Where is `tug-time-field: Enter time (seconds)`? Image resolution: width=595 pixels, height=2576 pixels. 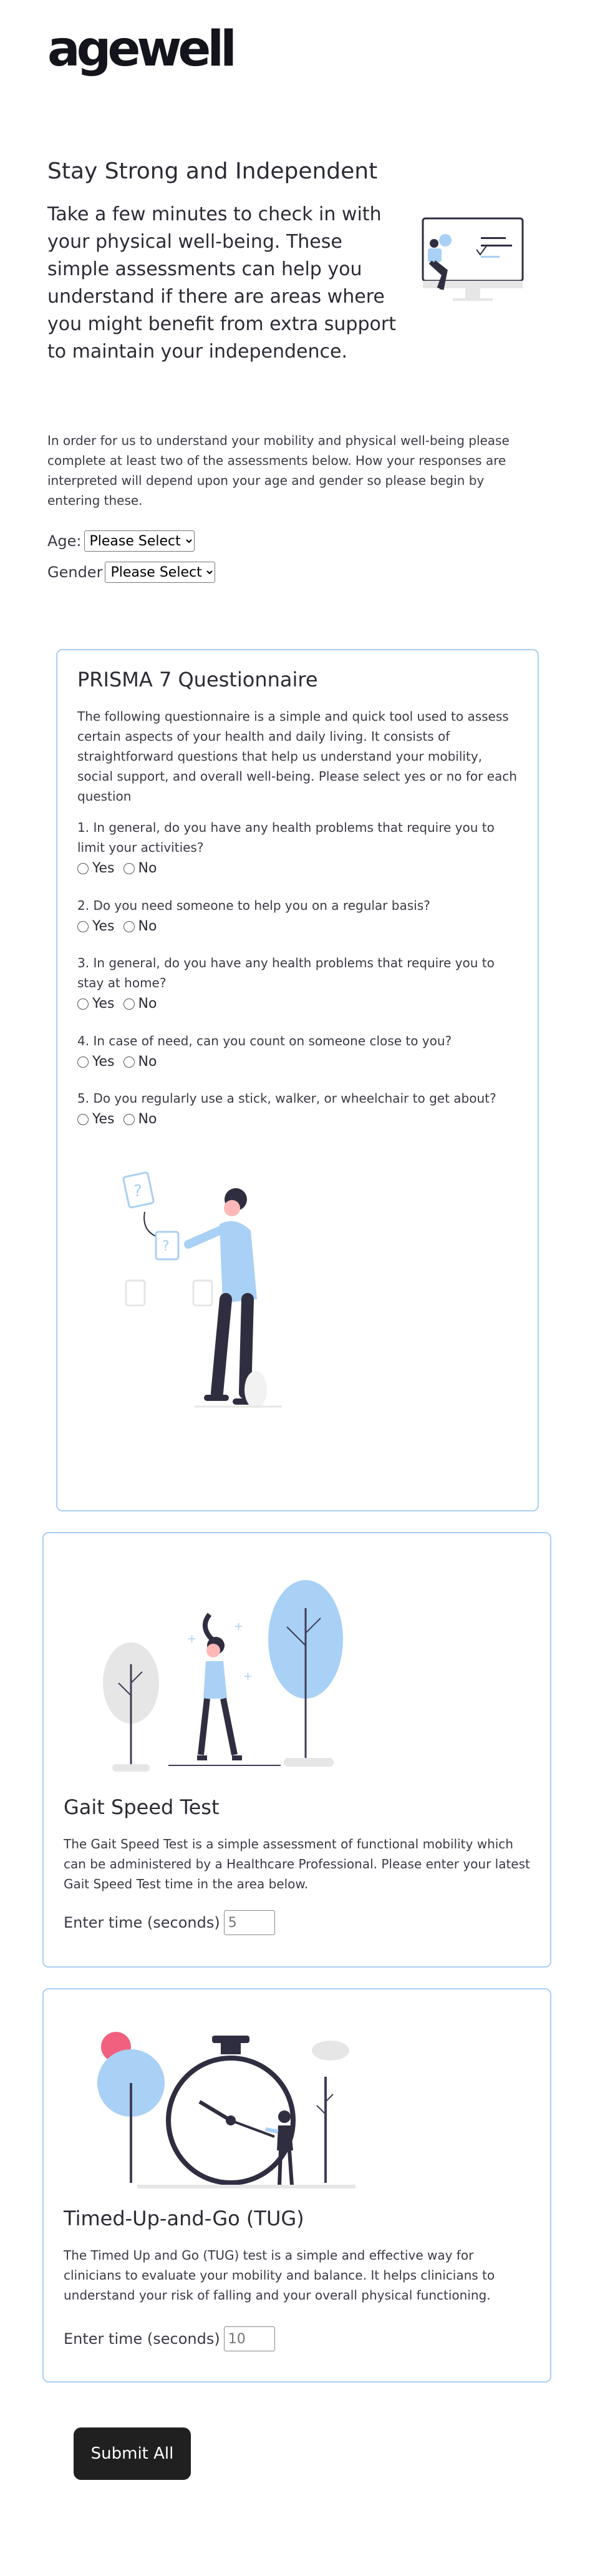
tug-time-field: Enter time (seconds) is located at coordinates (169, 2338).